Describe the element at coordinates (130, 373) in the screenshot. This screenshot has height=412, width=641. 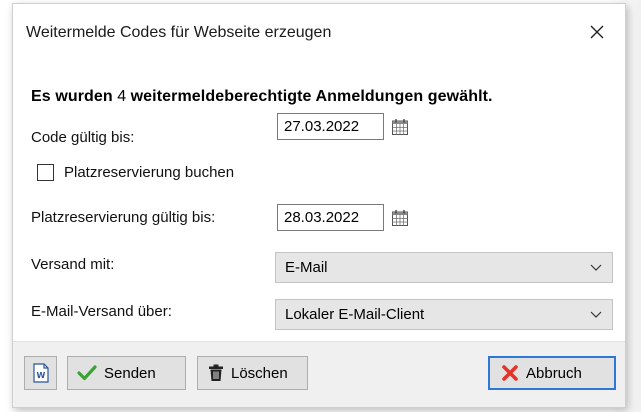
I see `send-button-label: Senden` at that location.